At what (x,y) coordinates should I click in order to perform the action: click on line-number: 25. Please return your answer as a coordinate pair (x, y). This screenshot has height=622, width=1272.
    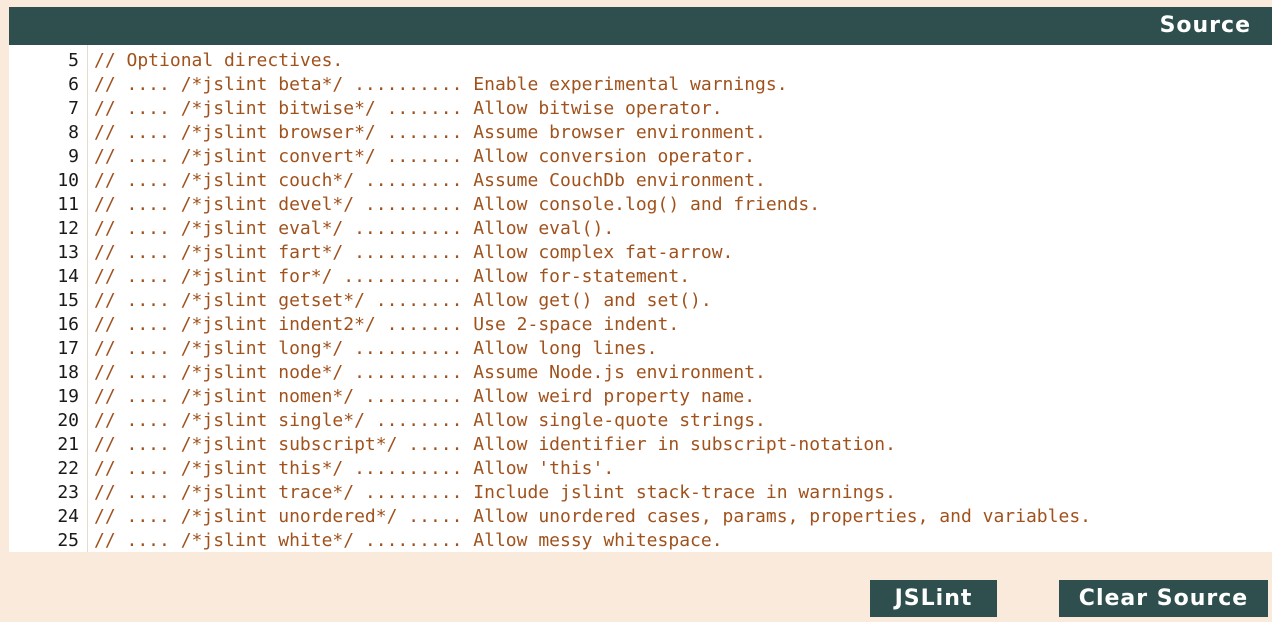
    Looking at the image, I should click on (68, 540).